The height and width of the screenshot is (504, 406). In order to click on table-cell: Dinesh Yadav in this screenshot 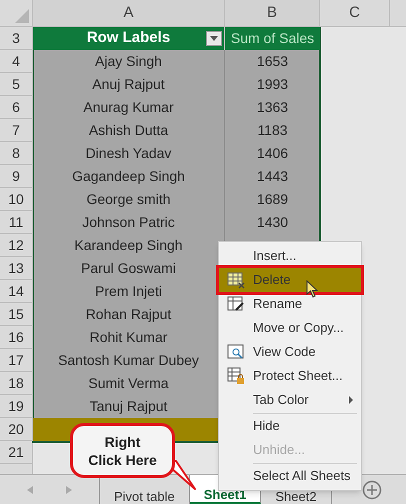, I will do `click(129, 153)`.